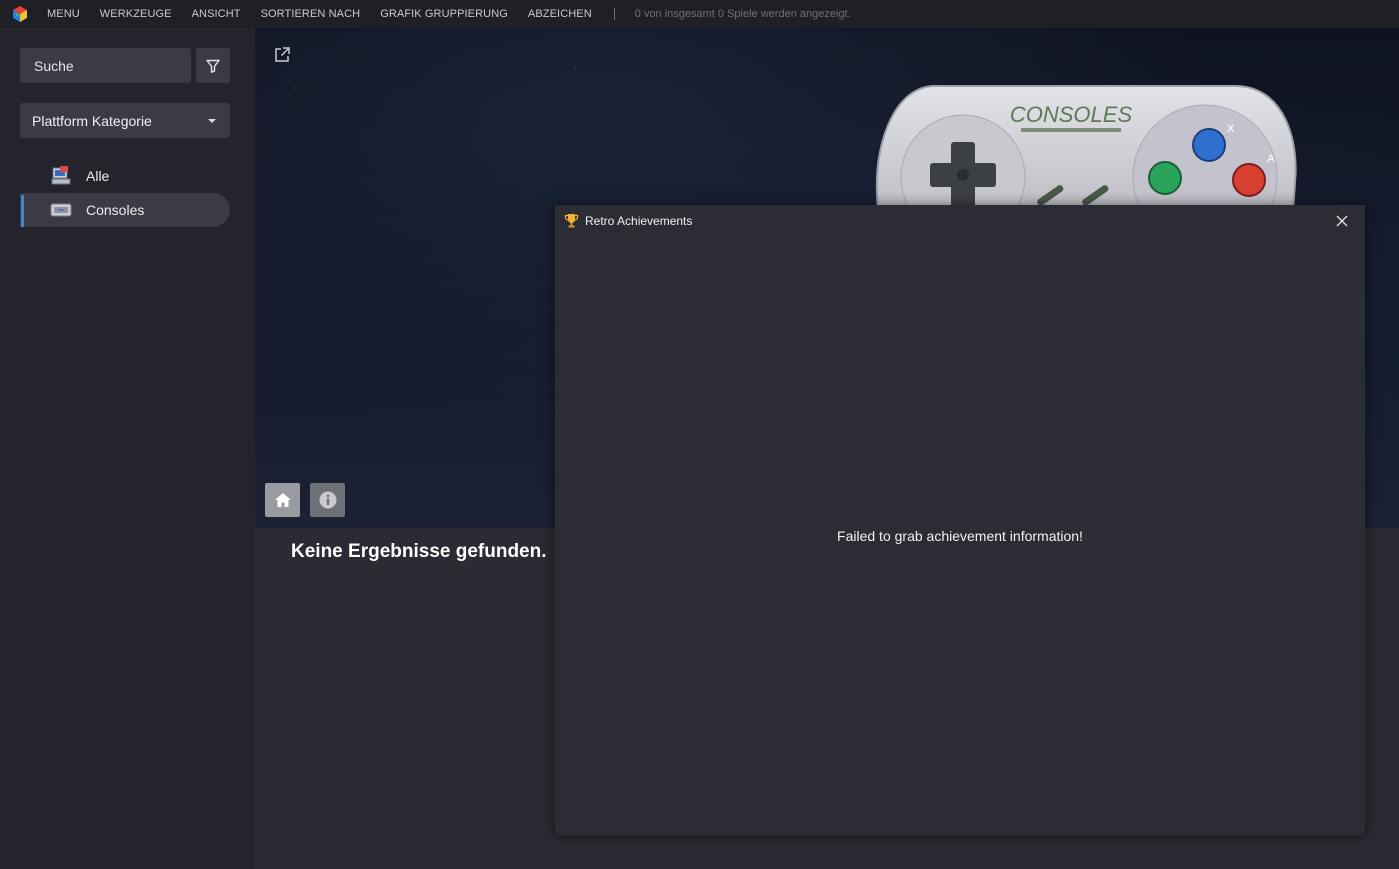  I want to click on external-link-icon, so click(282, 55).